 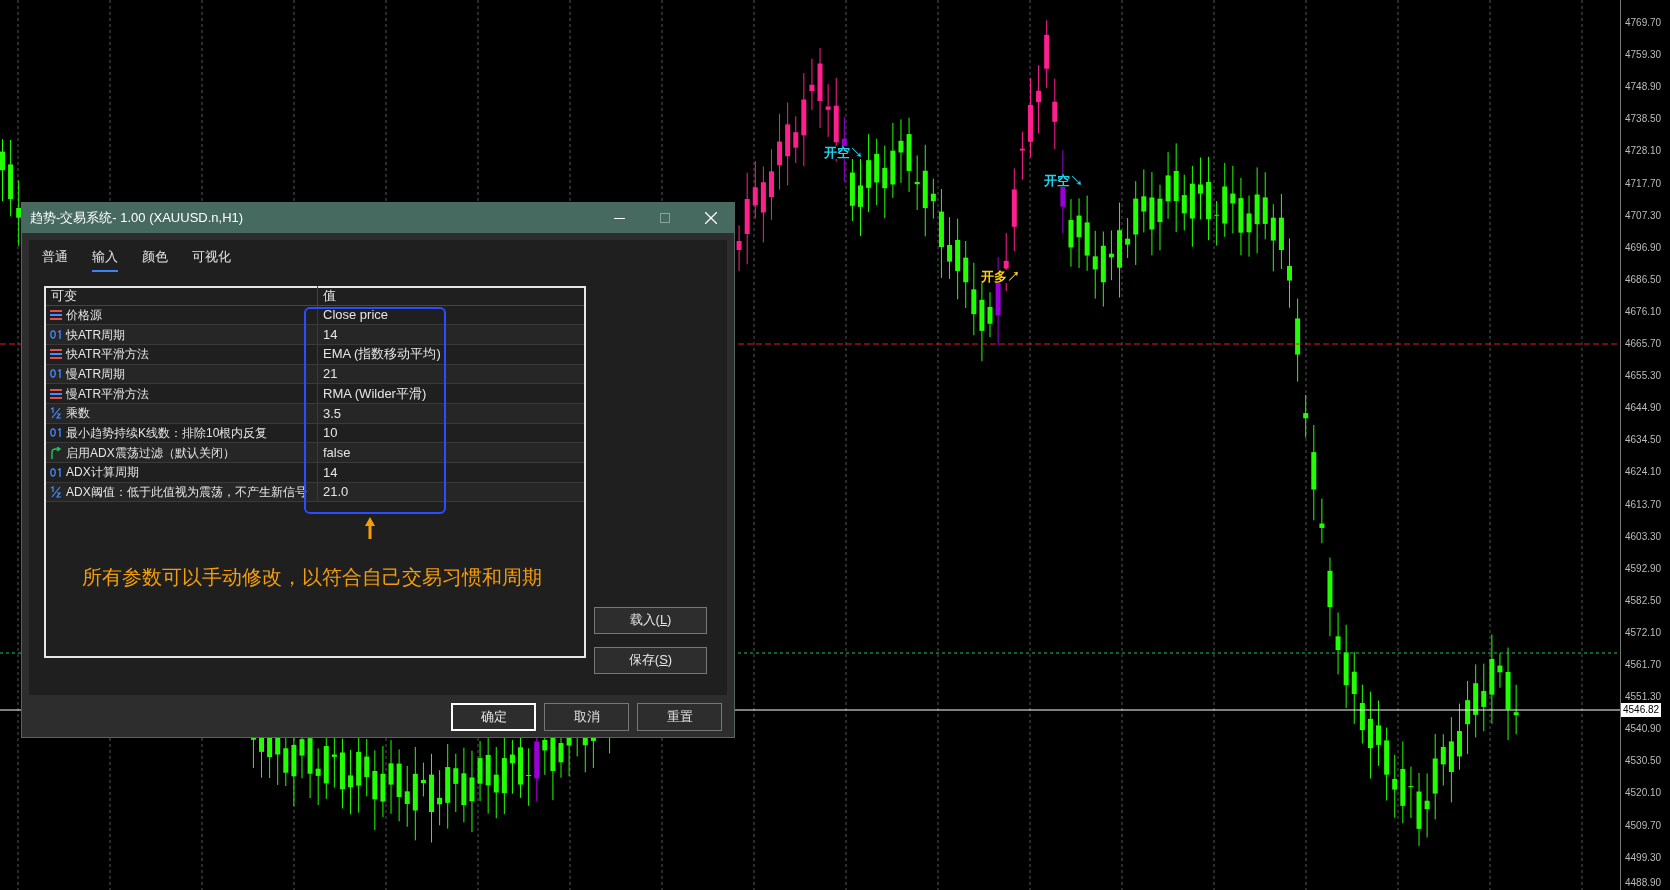 What do you see at coordinates (1643, 729) in the screenshot?
I see `price-label: 4540.90` at bounding box center [1643, 729].